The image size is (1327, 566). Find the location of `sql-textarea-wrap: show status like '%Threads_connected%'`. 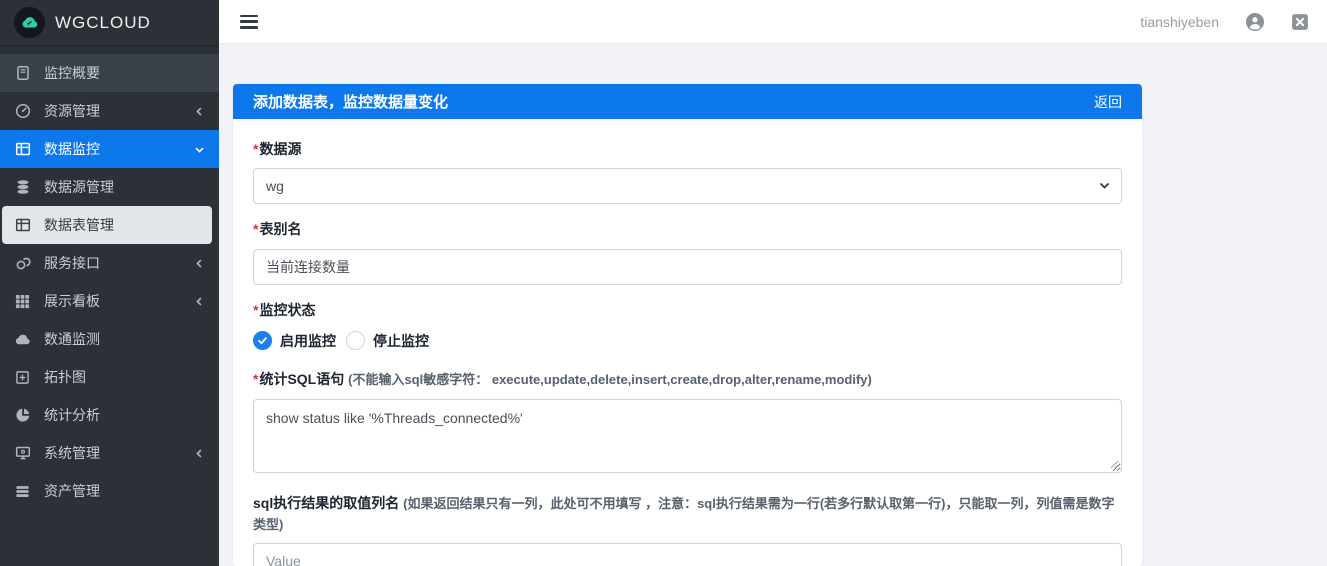

sql-textarea-wrap: show status like '%Threads_connected%' is located at coordinates (687, 438).